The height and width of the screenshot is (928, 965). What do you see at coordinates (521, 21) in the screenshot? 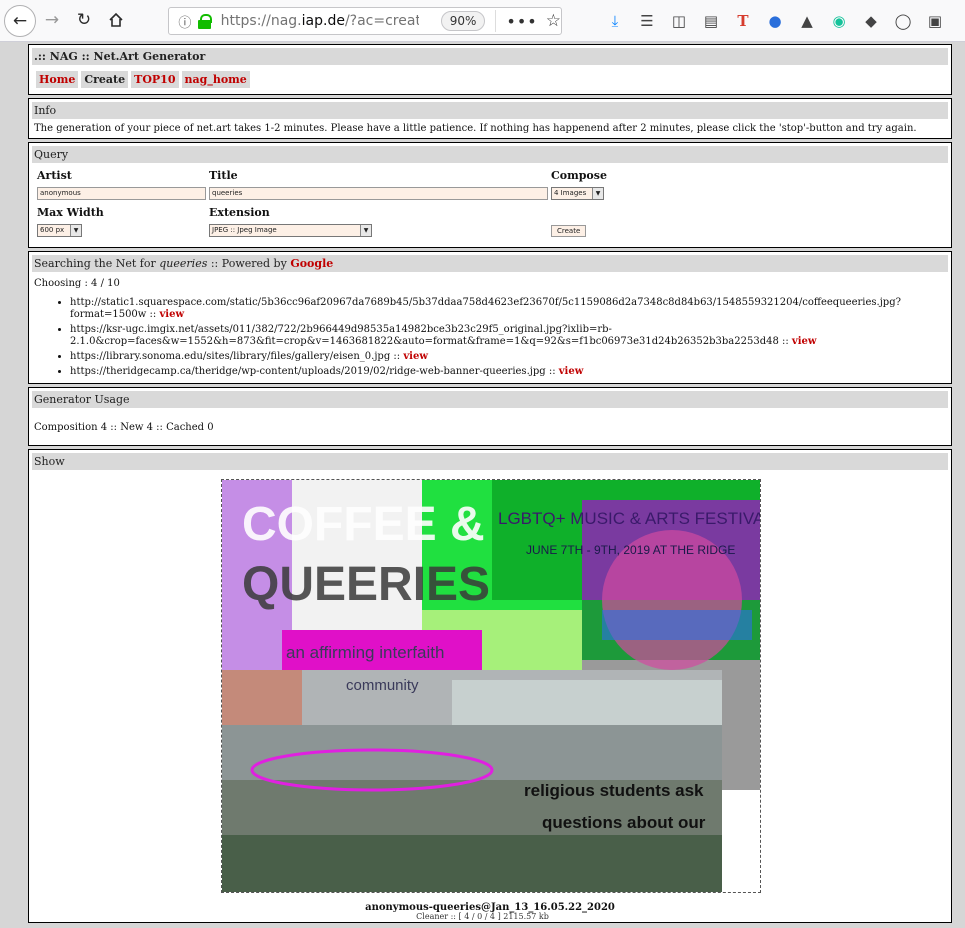
I see `more-actions-icon: •••` at bounding box center [521, 21].